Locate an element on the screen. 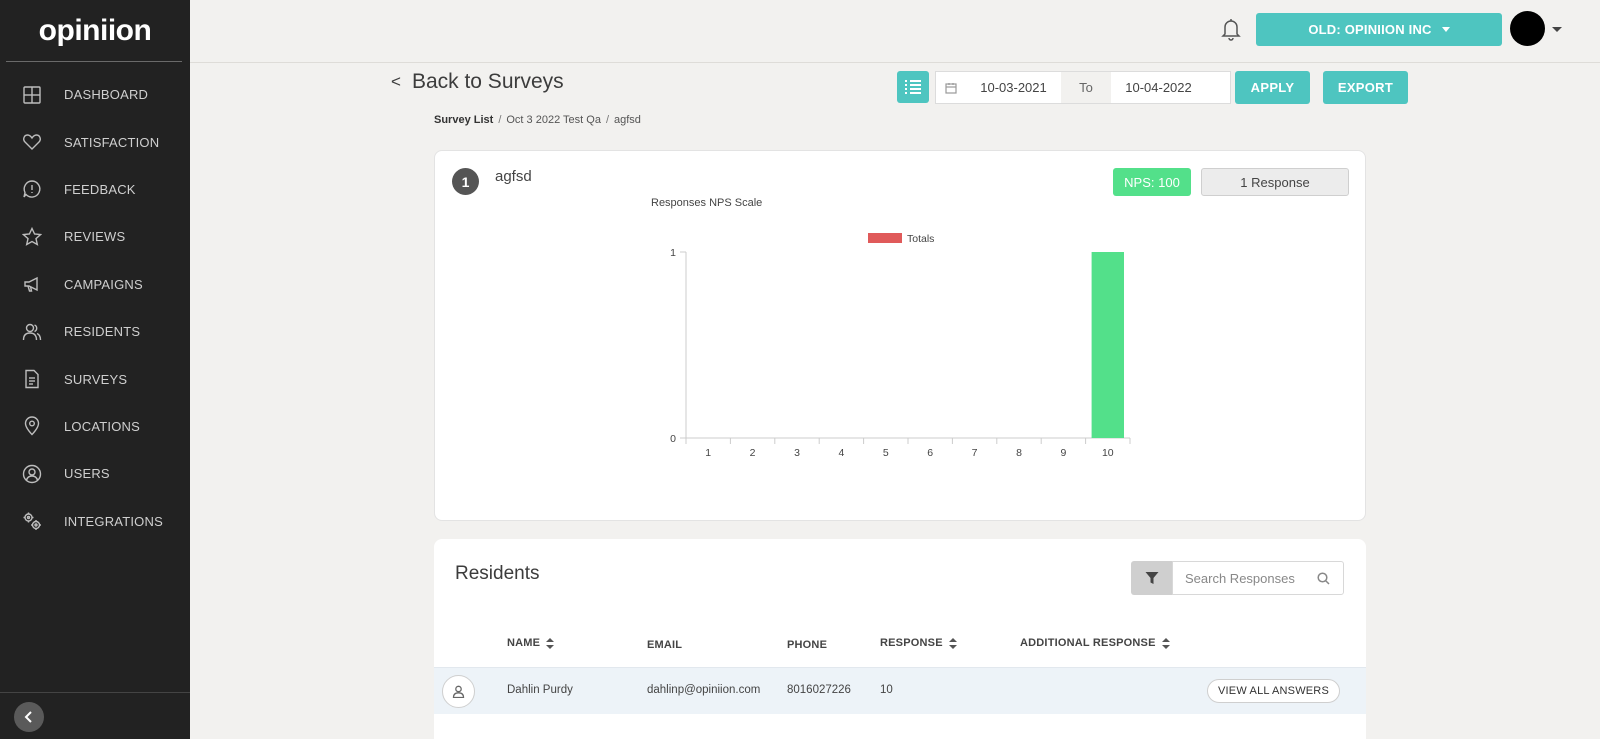 The height and width of the screenshot is (739, 1600). sidebar-item-label: FEEDBACK is located at coordinates (100, 189).